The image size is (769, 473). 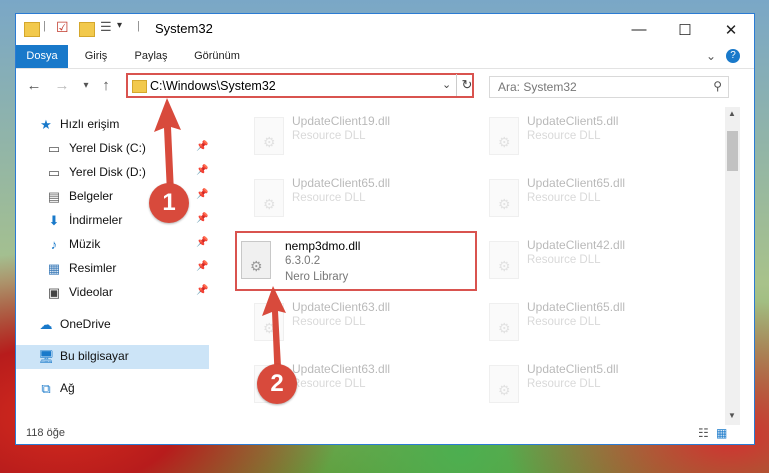 What do you see at coordinates (277, 384) in the screenshot?
I see `callout-2-badge: 2` at bounding box center [277, 384].